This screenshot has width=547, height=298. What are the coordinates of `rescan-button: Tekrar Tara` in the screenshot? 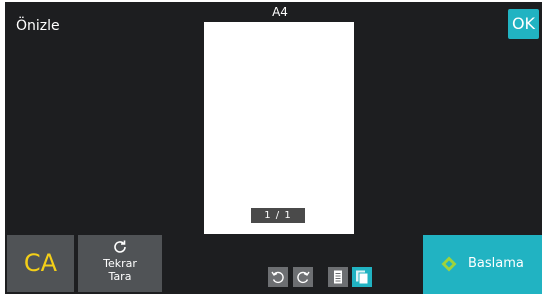 It's located at (120, 263).